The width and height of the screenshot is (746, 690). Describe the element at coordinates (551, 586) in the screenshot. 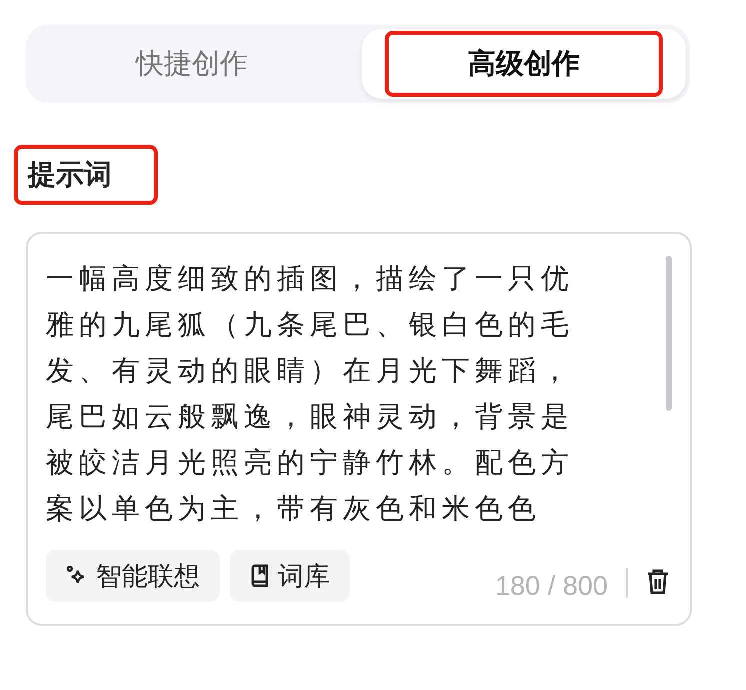

I see `character-count: 180 / 800` at that location.